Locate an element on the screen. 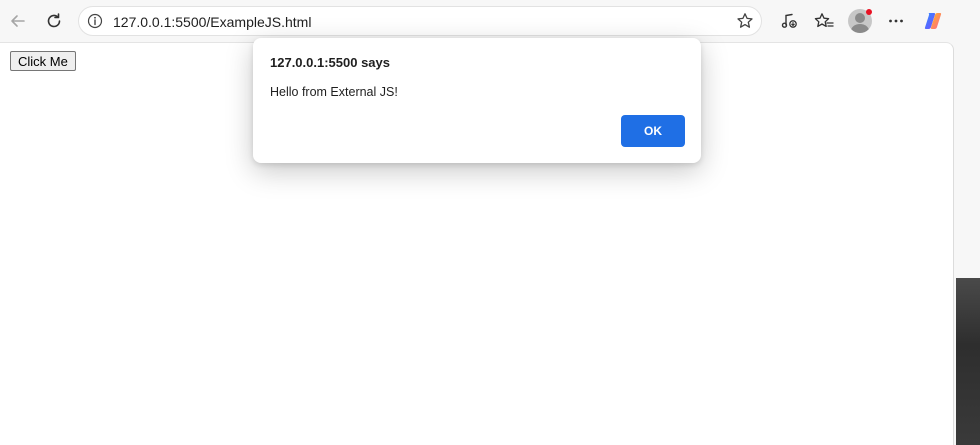 The width and height of the screenshot is (980, 445). back-button is located at coordinates (18, 21).